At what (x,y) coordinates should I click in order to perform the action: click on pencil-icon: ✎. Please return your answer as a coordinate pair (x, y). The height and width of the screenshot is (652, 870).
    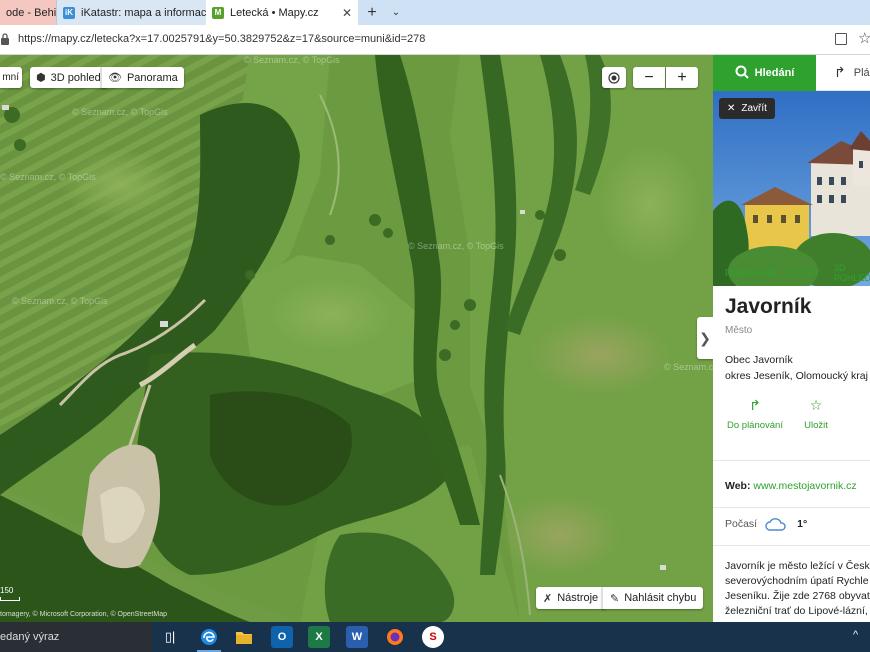
    Looking at the image, I should click on (615, 598).